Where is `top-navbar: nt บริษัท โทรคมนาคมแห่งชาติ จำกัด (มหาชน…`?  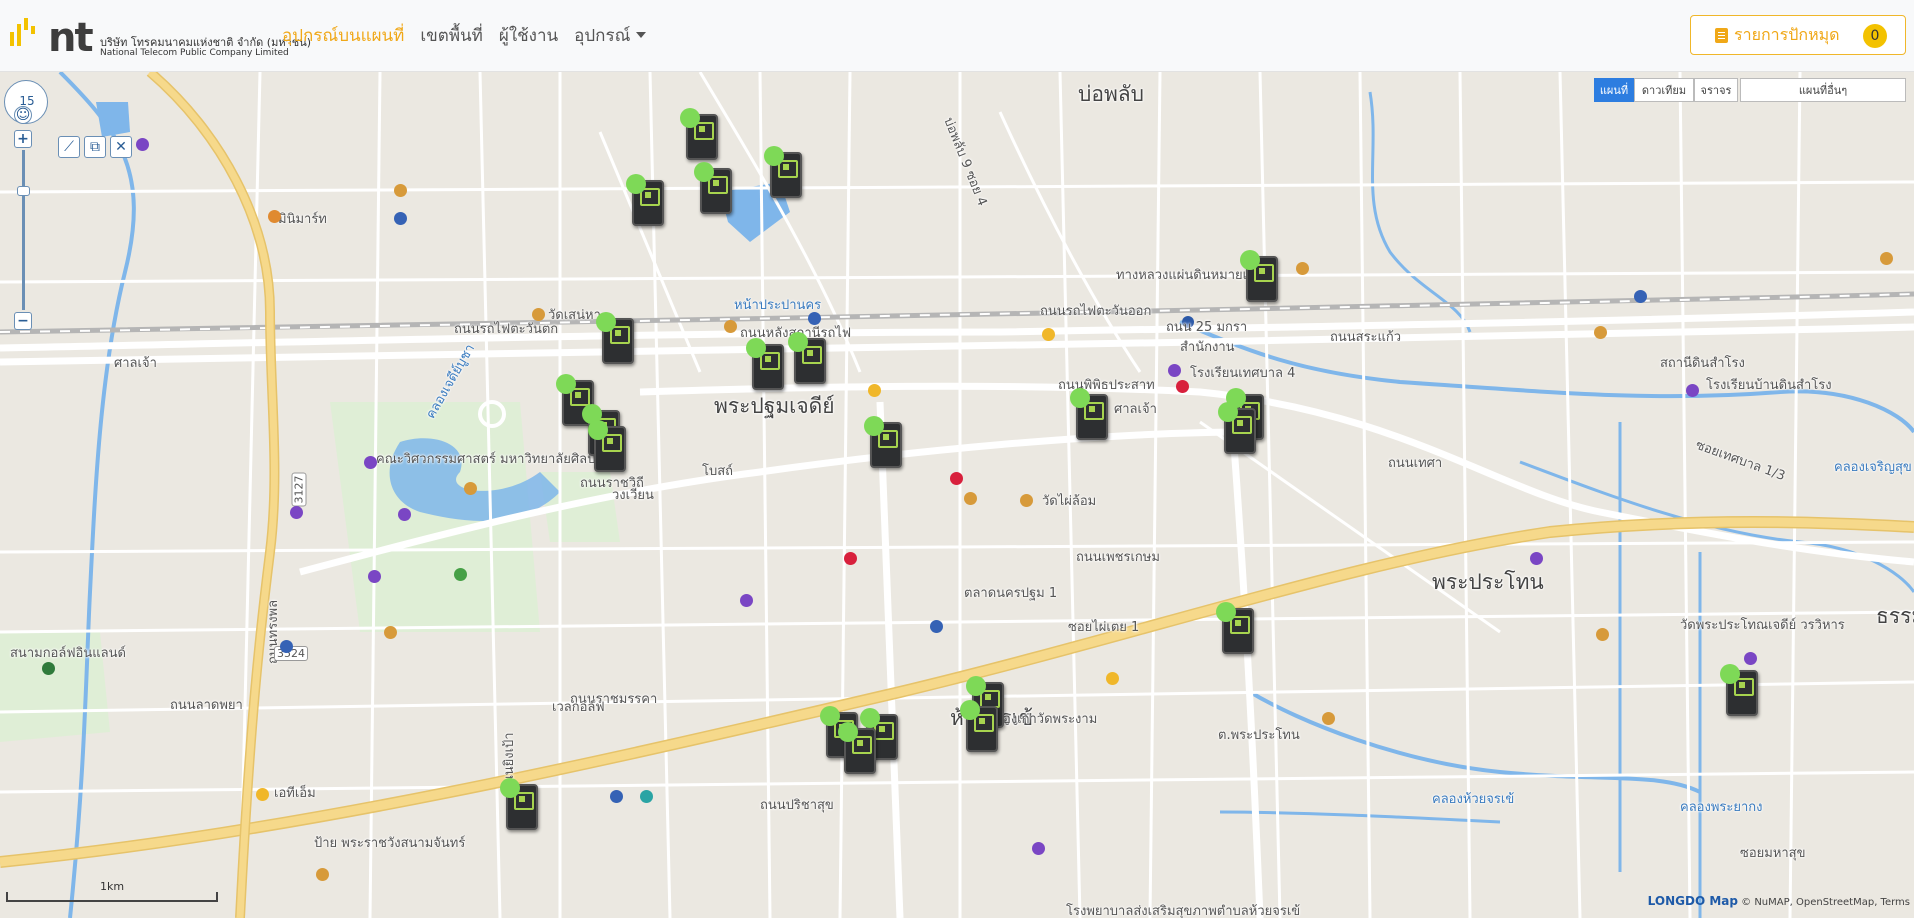
top-navbar: nt บริษัท โทรคมนาคมแห่งชาติ จำกัด (มหาชน… is located at coordinates (957, 36).